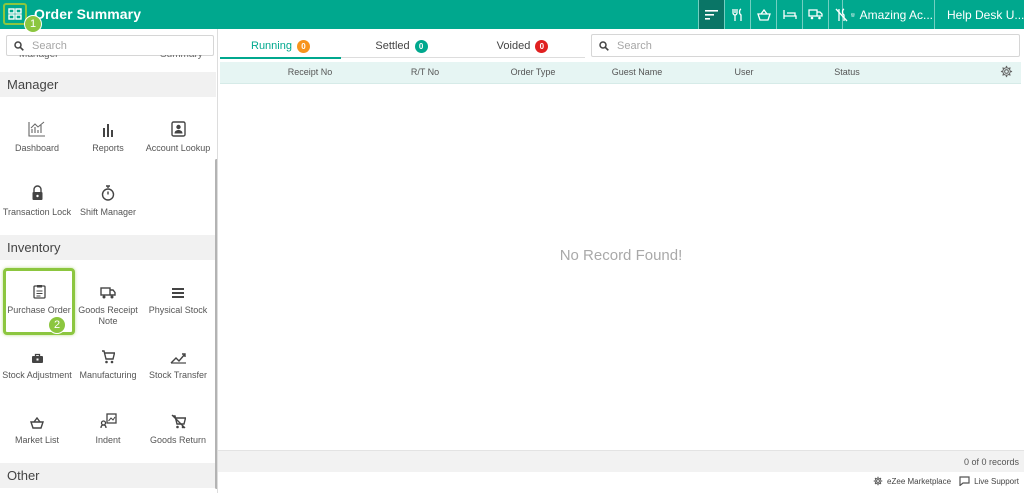 The width and height of the screenshot is (1024, 493). I want to click on list-icon, so click(178, 293).